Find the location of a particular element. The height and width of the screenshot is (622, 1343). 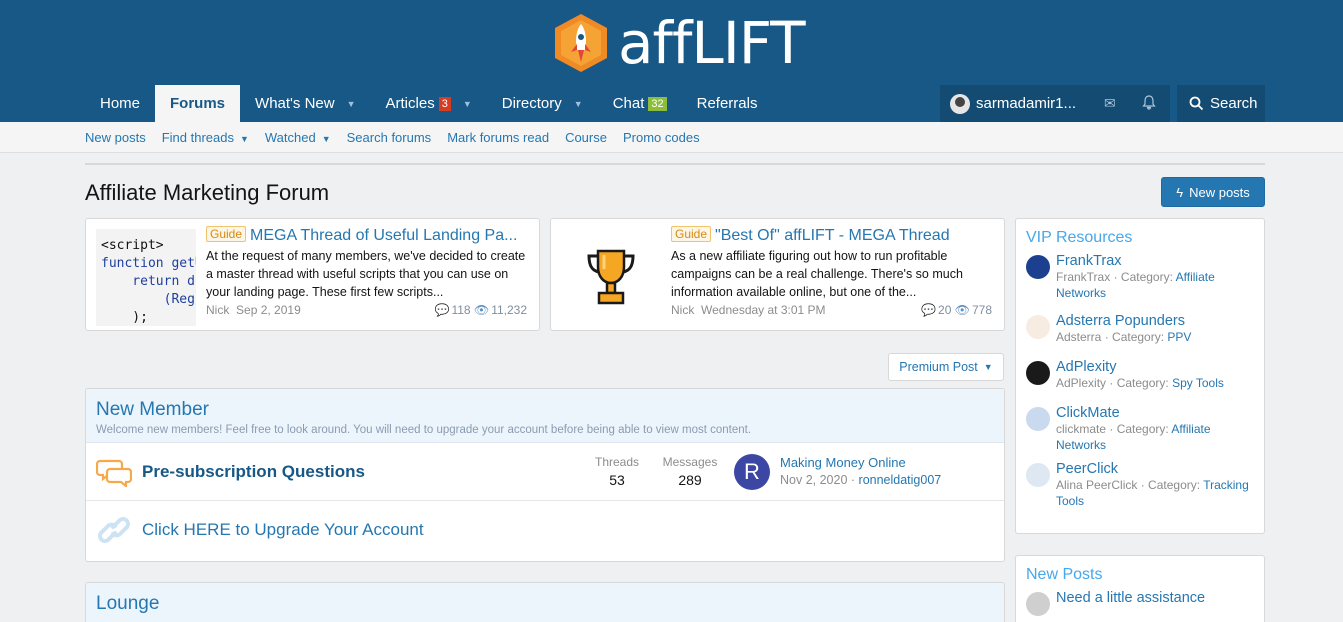

nav-whats-new: What's New ▼ is located at coordinates (305, 103).